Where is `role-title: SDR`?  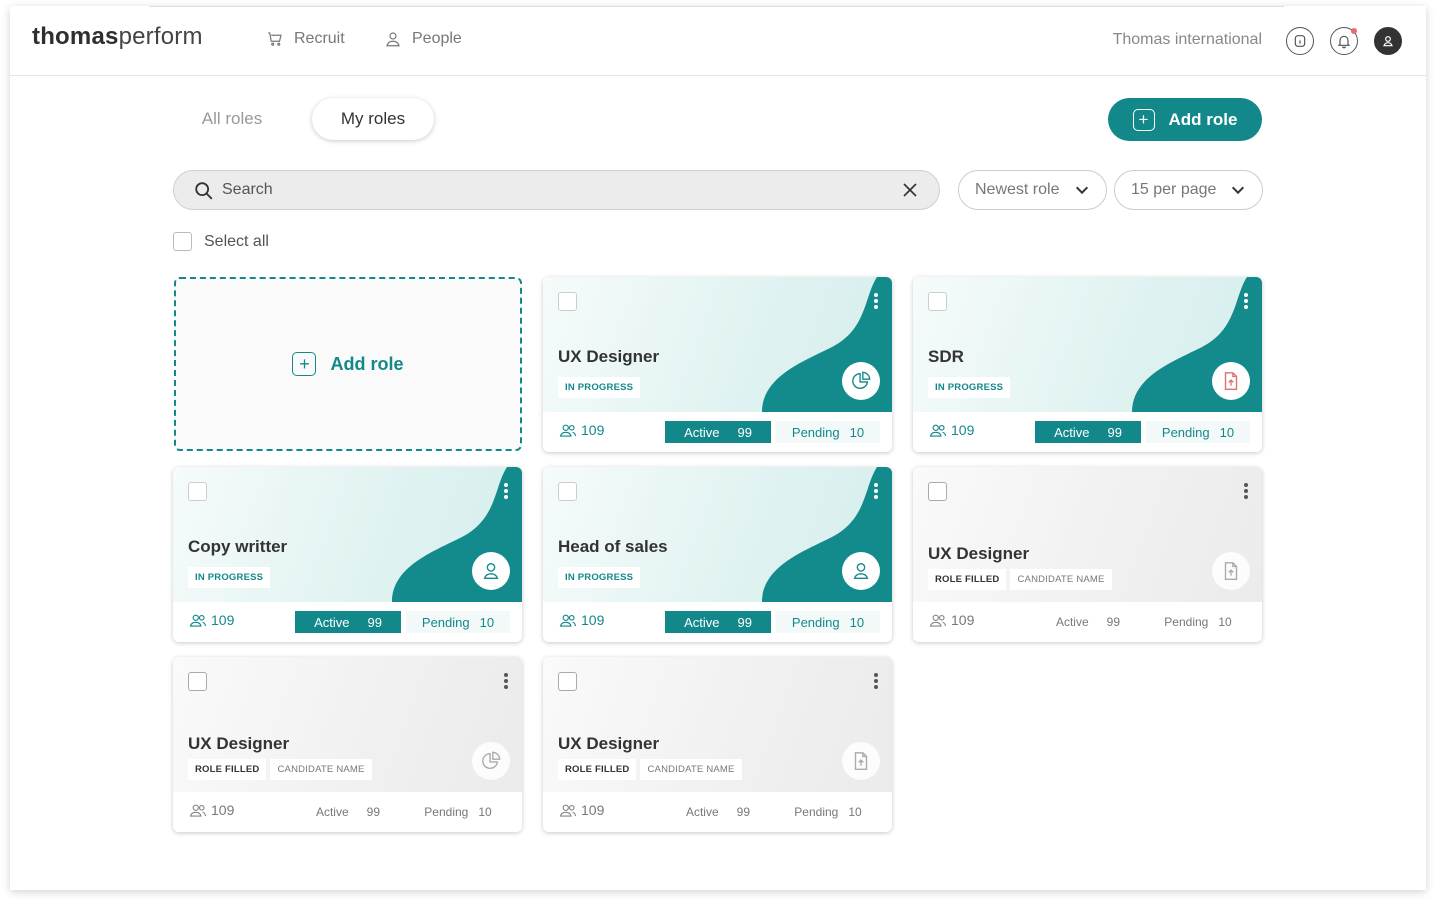 role-title: SDR is located at coordinates (946, 357).